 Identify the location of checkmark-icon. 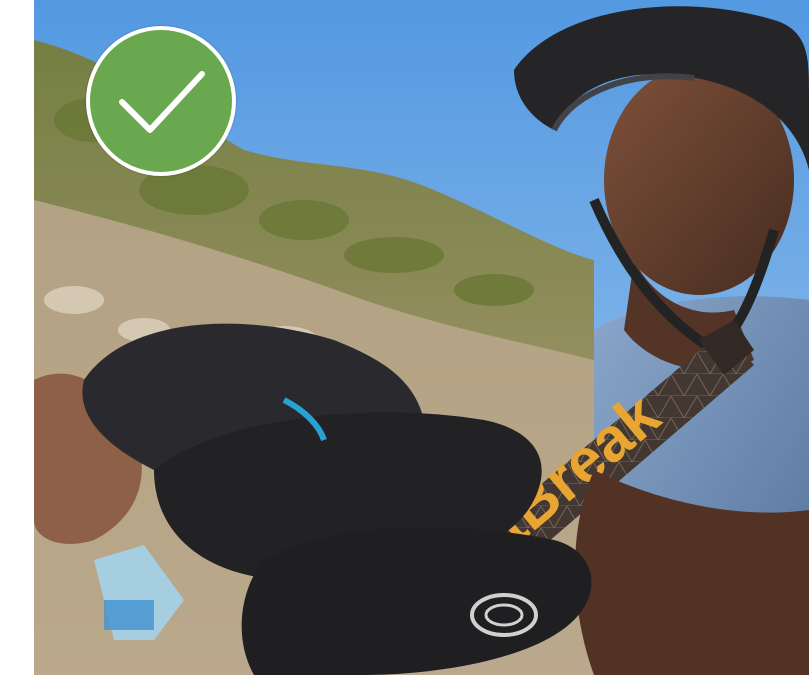
(162, 102).